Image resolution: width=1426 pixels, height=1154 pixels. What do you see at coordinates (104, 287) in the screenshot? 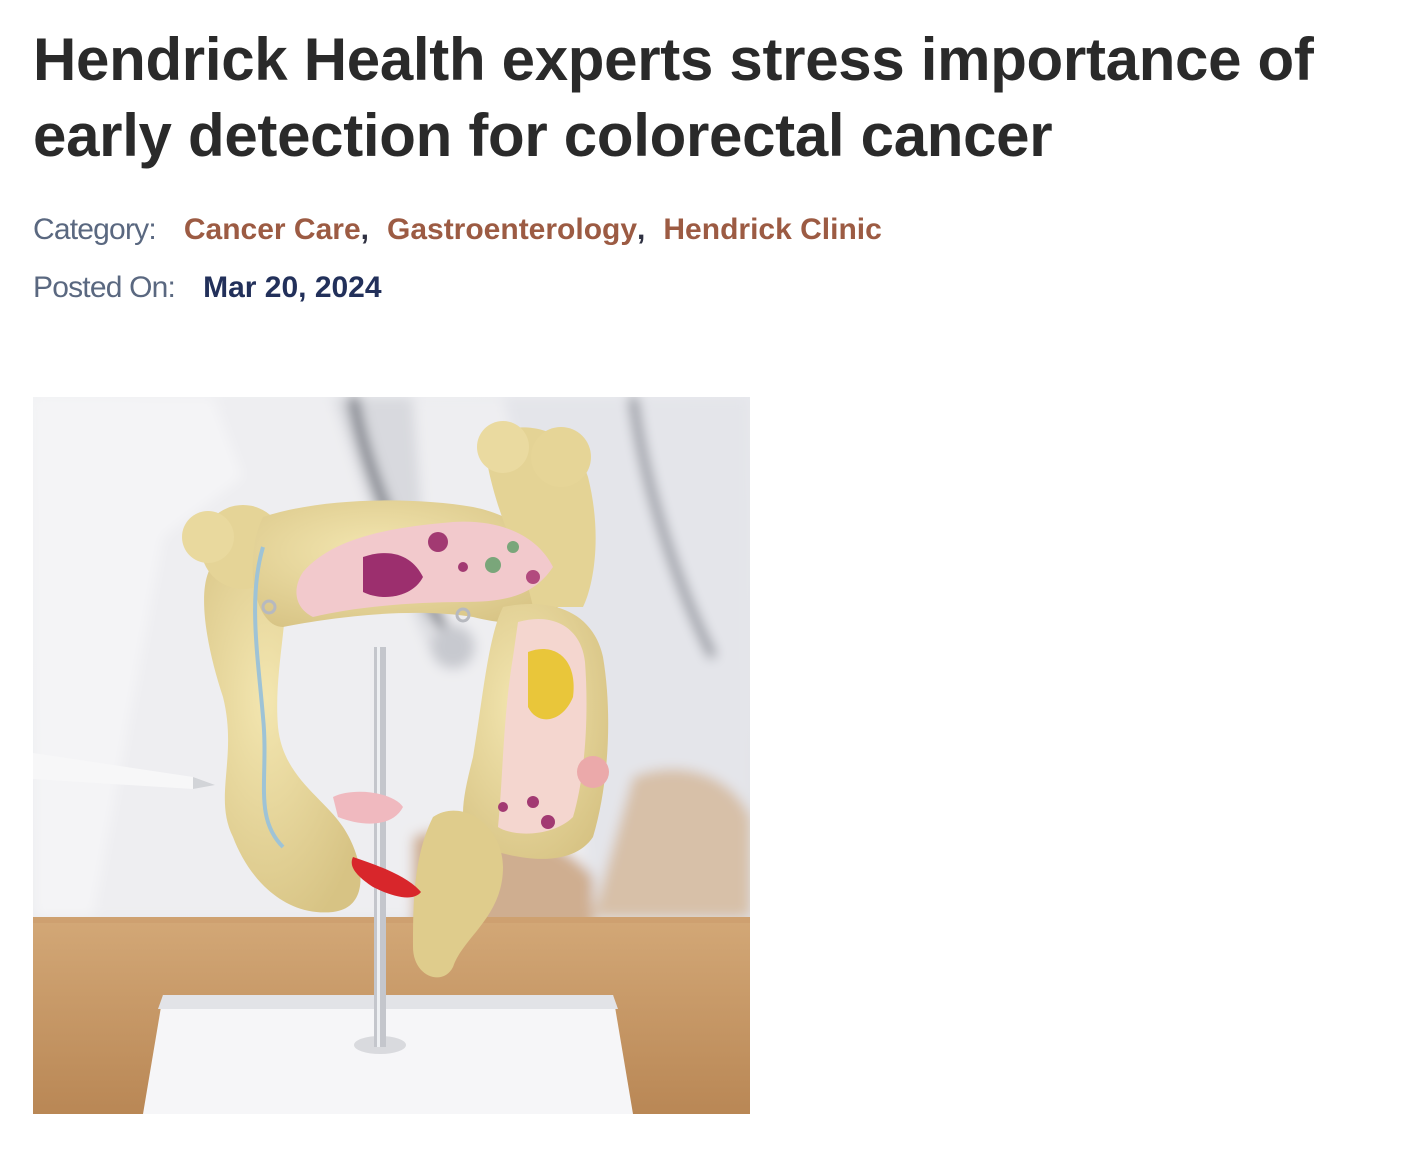
I see `posted-label: Posted On:` at bounding box center [104, 287].